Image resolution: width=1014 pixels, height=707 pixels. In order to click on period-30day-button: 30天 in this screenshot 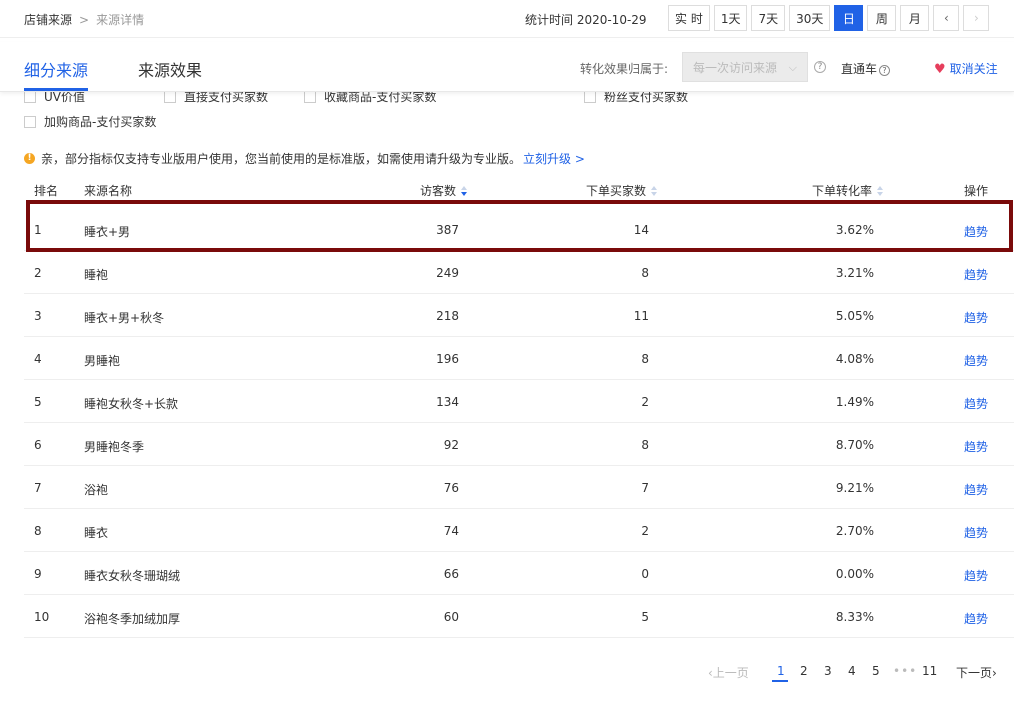, I will do `click(810, 18)`.